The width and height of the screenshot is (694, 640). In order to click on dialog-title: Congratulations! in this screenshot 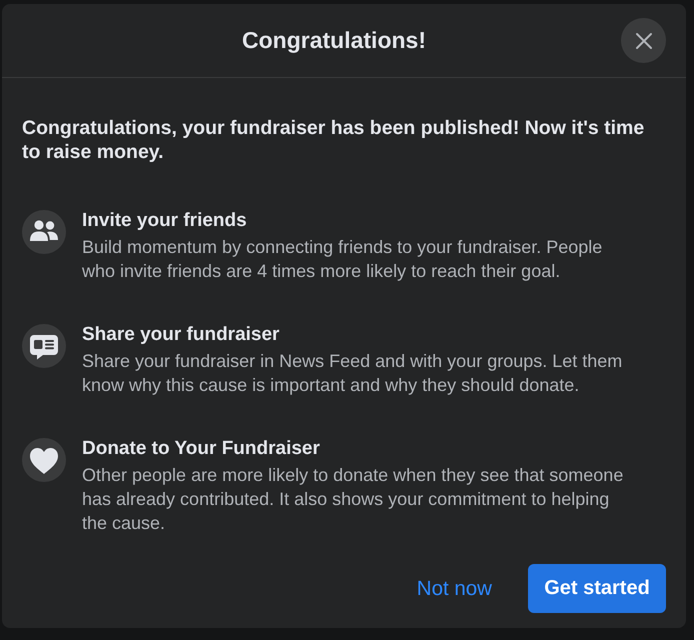, I will do `click(334, 40)`.